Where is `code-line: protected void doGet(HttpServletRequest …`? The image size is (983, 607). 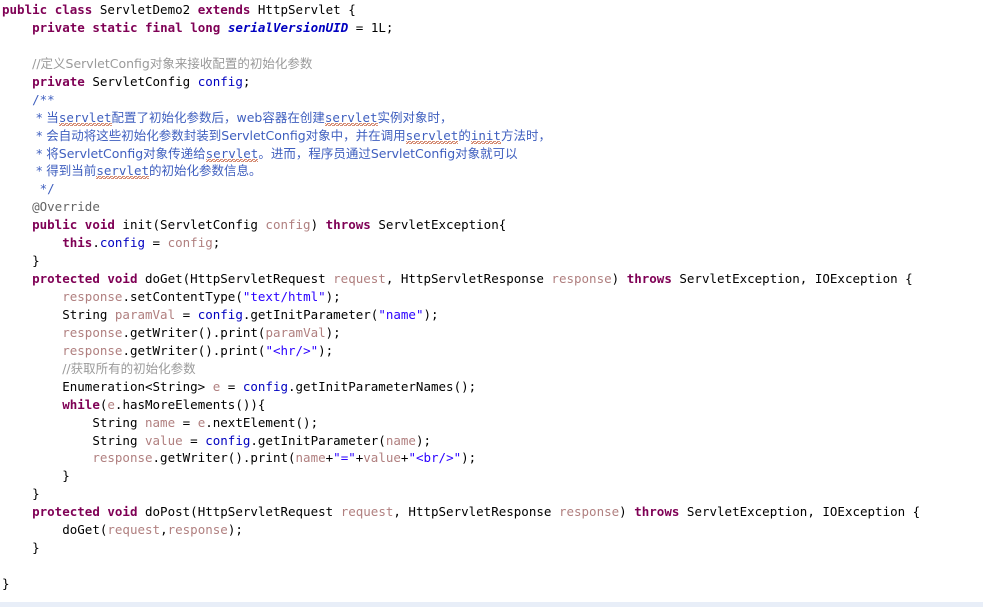
code-line: protected void doGet(HttpServletRequest … is located at coordinates (491, 279).